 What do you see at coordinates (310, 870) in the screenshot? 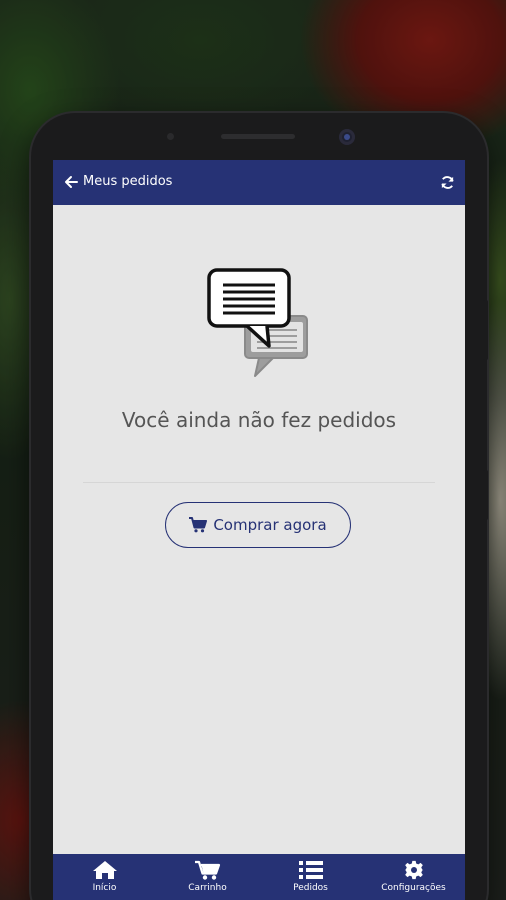
I see `list-icon` at bounding box center [310, 870].